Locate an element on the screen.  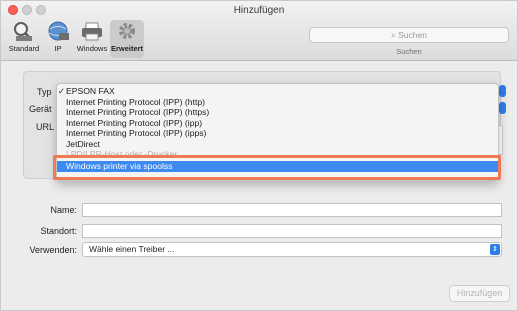
toolbar-windows-button: Windows is located at coordinates (92, 39).